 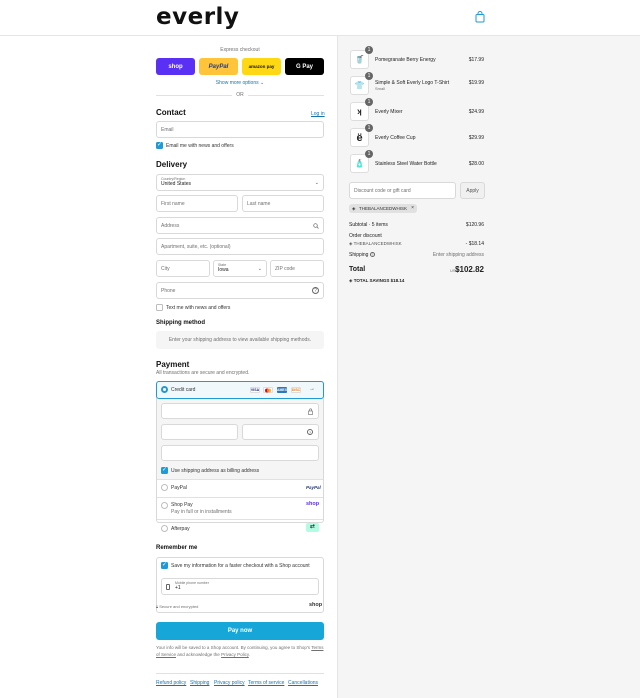 What do you see at coordinates (266, 683) in the screenshot?
I see `terms-of-service-footer-link: Terms of service` at bounding box center [266, 683].